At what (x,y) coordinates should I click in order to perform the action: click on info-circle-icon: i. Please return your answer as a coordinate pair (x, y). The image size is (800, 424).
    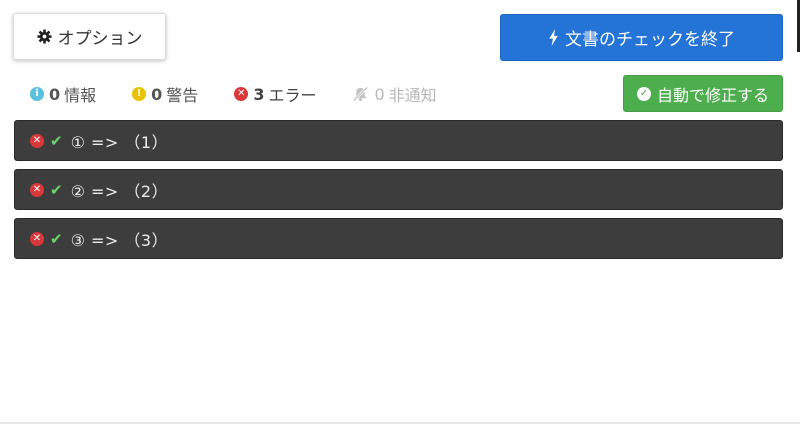
    Looking at the image, I should click on (37, 94).